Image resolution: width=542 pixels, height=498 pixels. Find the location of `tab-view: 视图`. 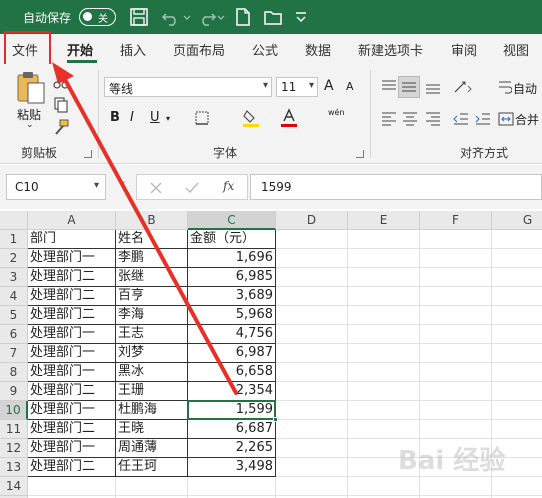

tab-view: 视图 is located at coordinates (516, 49).